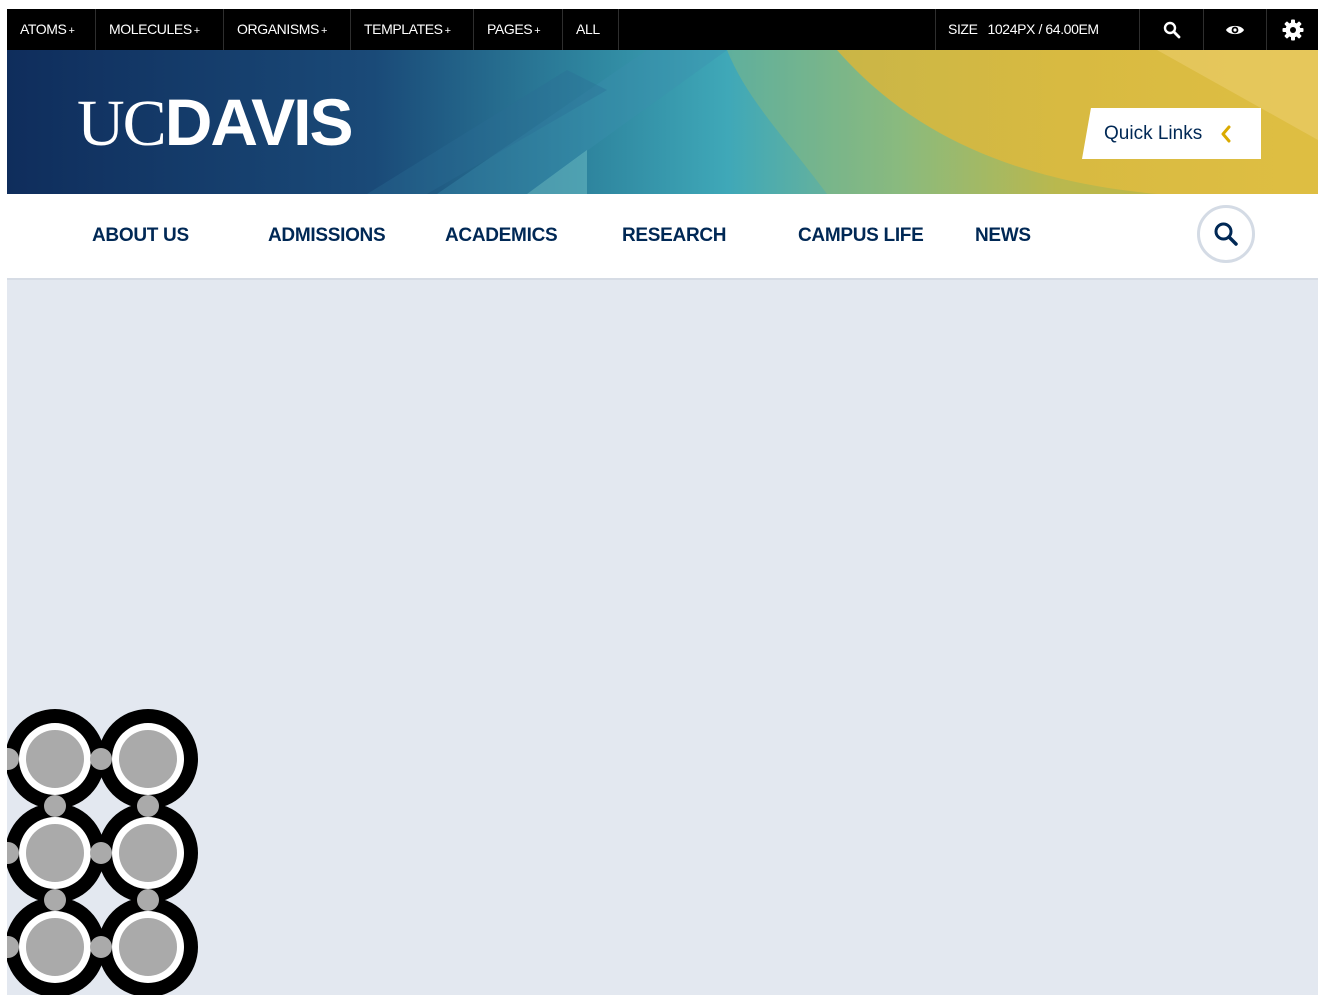 This screenshot has height=995, width=1318. I want to click on menu-all: ALL, so click(591, 29).